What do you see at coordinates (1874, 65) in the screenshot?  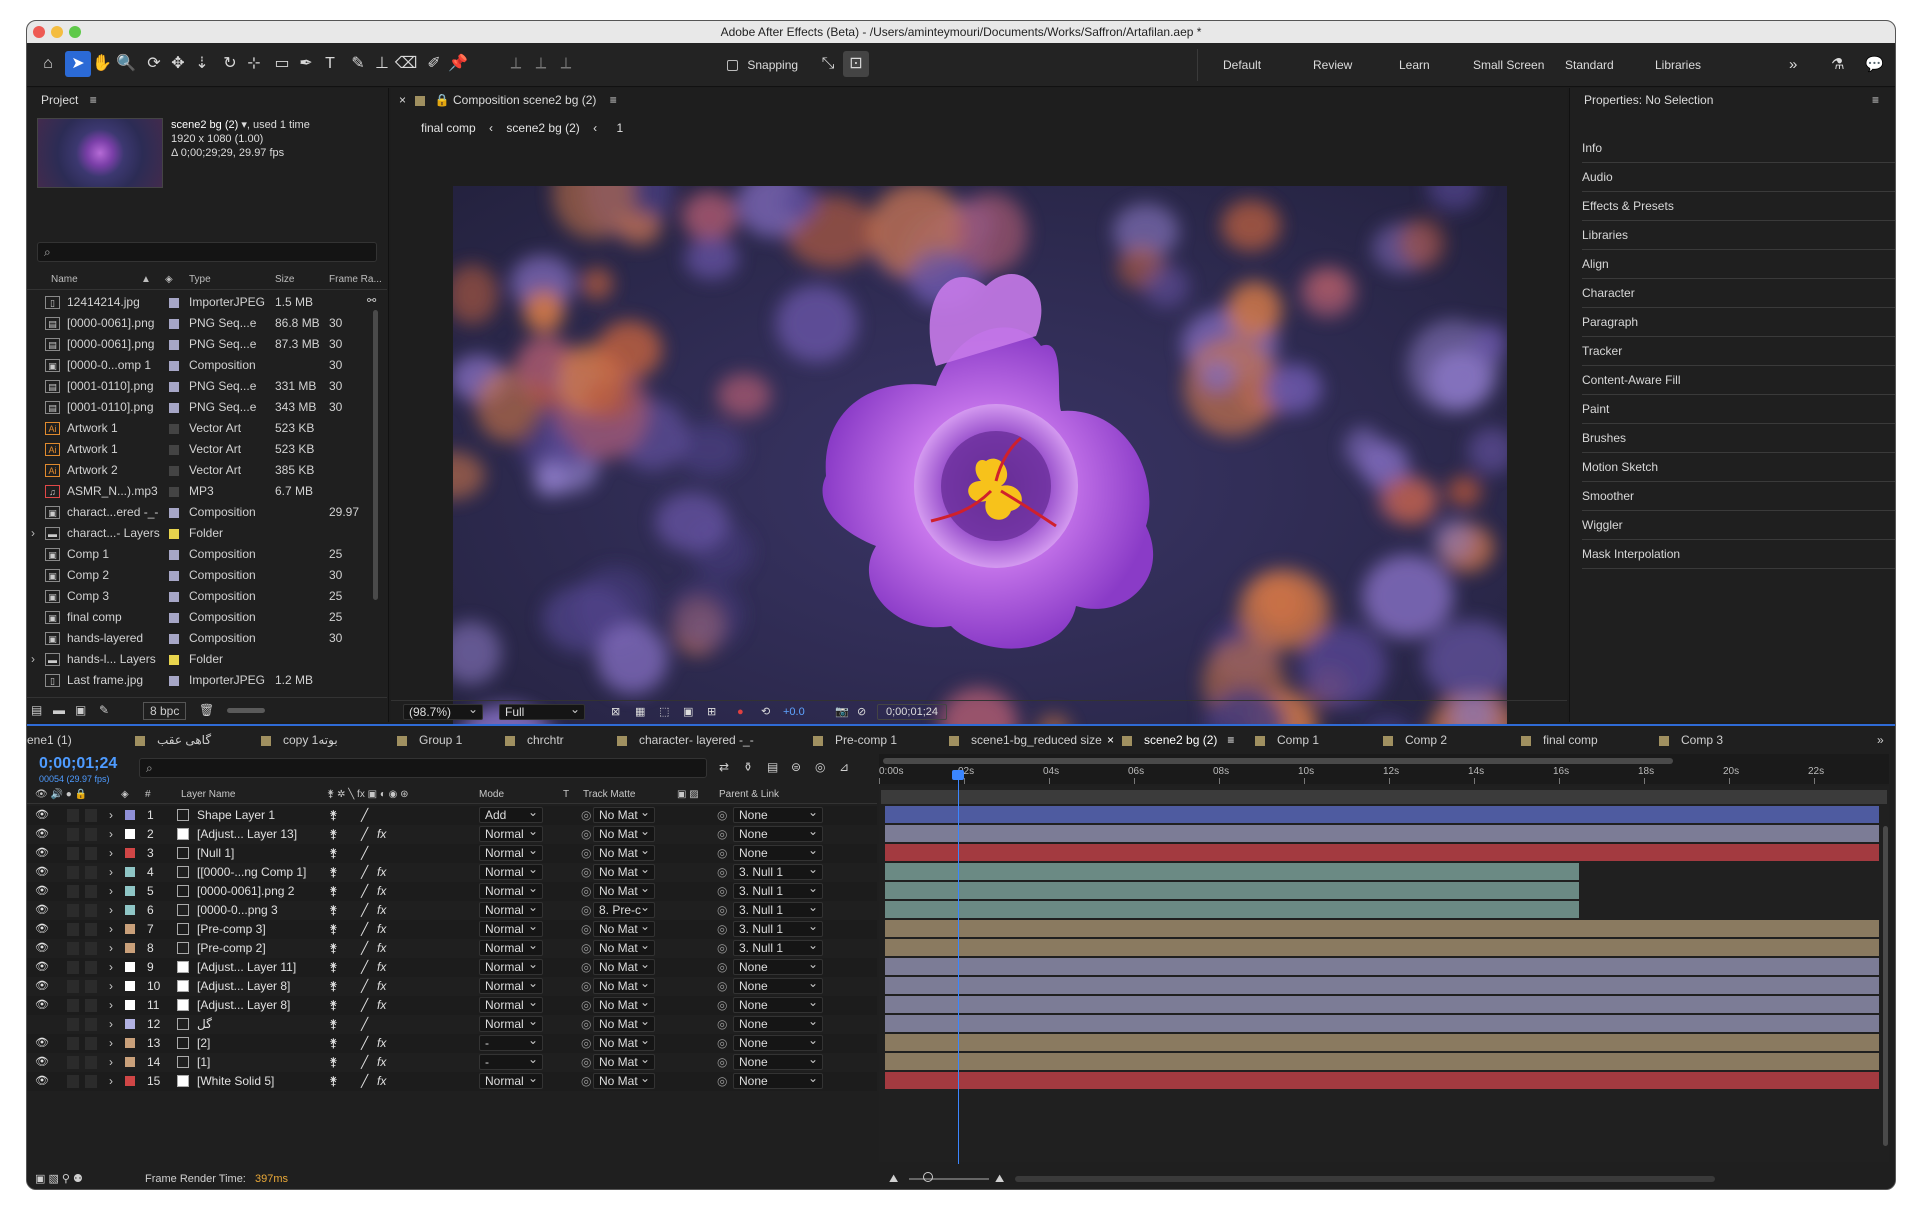 I see `feedback-icon: 💬` at bounding box center [1874, 65].